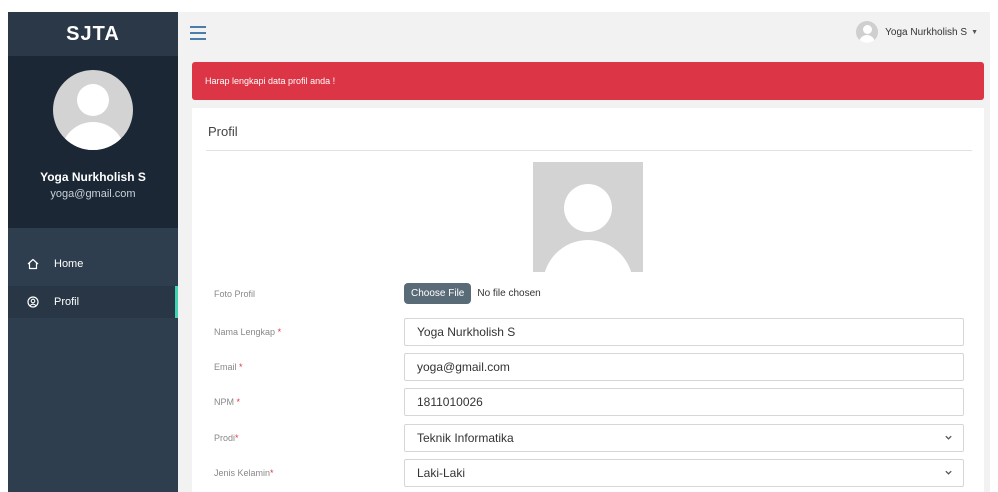 The height and width of the screenshot is (492, 998). What do you see at coordinates (93, 177) in the screenshot?
I see `sidebar-user-name: Yoga Nurkholish S` at bounding box center [93, 177].